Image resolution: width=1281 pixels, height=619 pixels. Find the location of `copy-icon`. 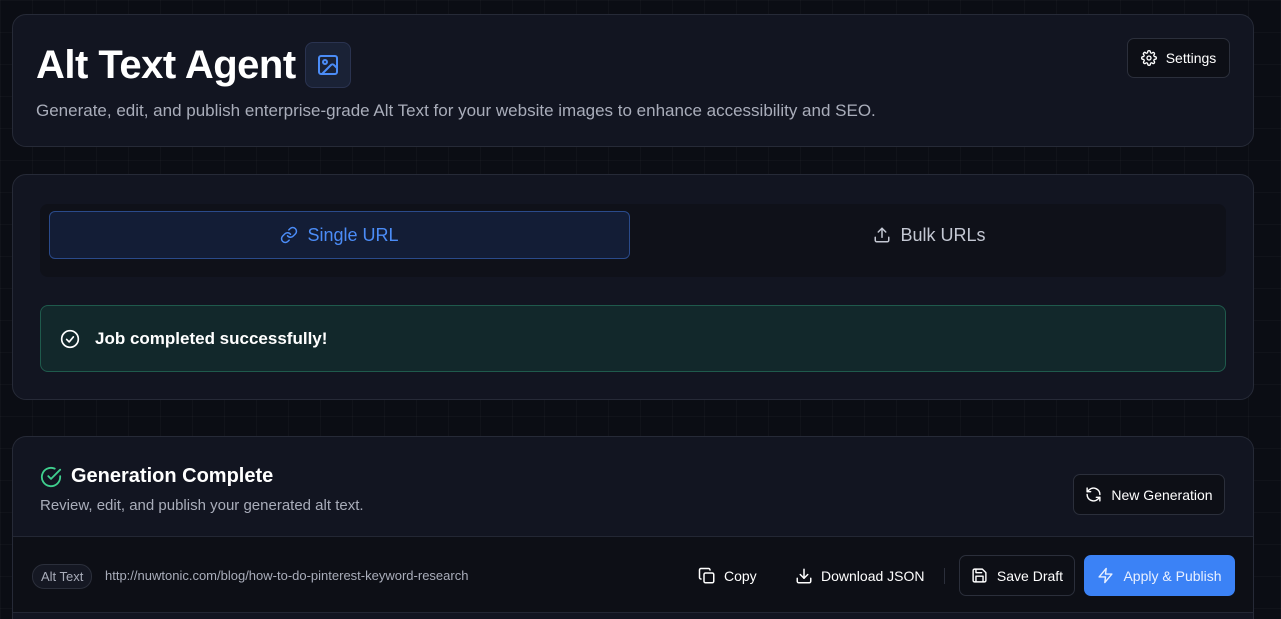

copy-icon is located at coordinates (706, 575).